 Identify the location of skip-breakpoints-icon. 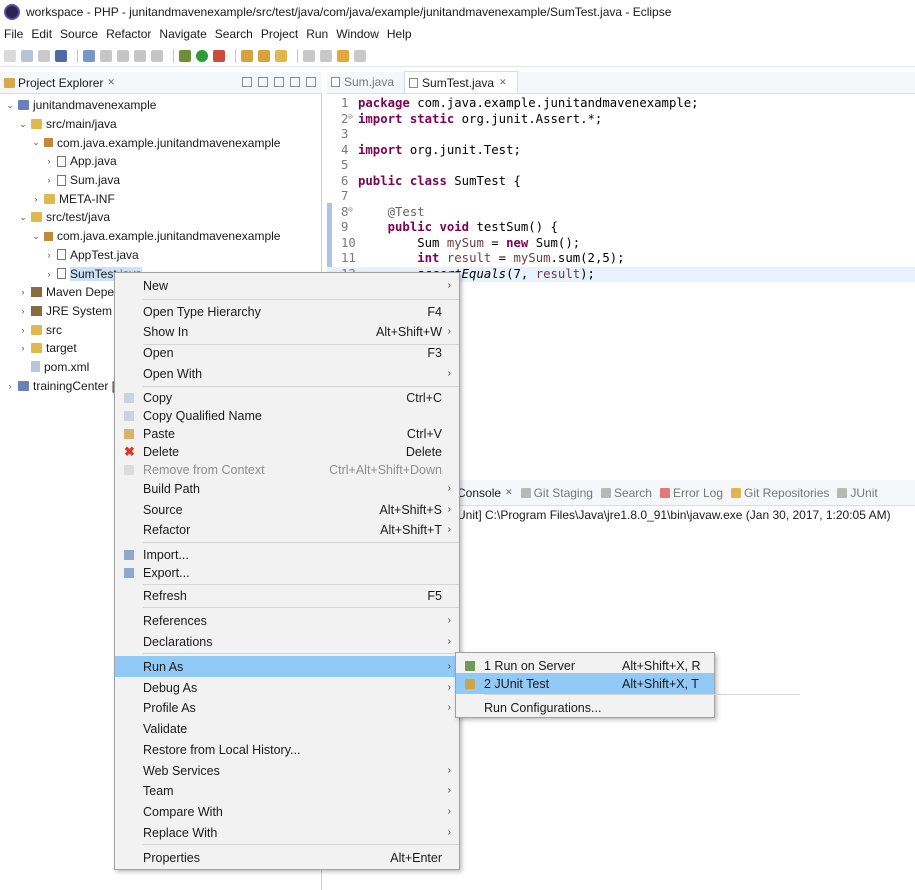
(89, 55).